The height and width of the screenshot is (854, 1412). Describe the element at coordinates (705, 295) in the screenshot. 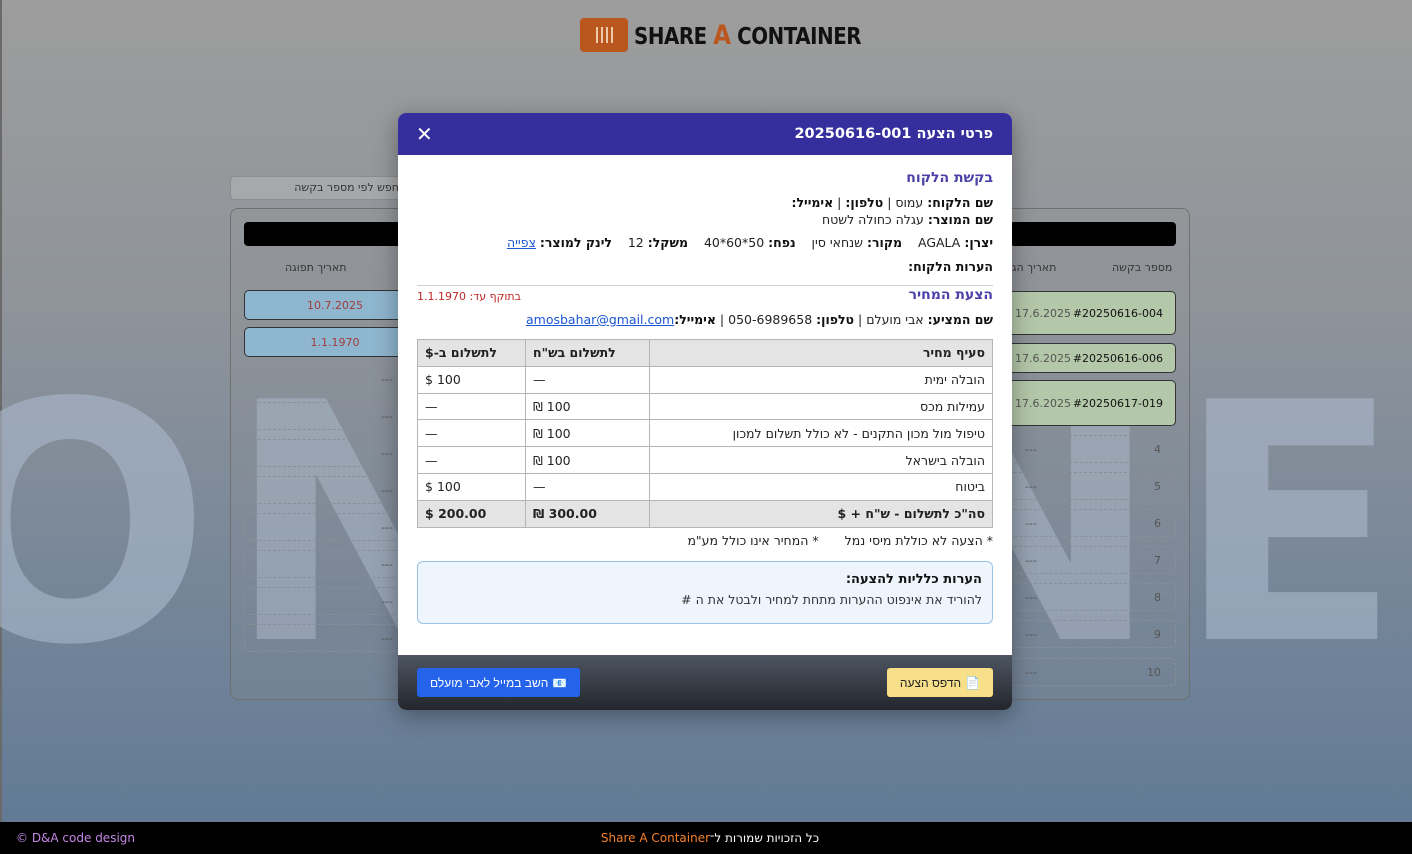

I see `offer-header: הצעת המחיר בתוקף עד: 1.1.1970` at that location.